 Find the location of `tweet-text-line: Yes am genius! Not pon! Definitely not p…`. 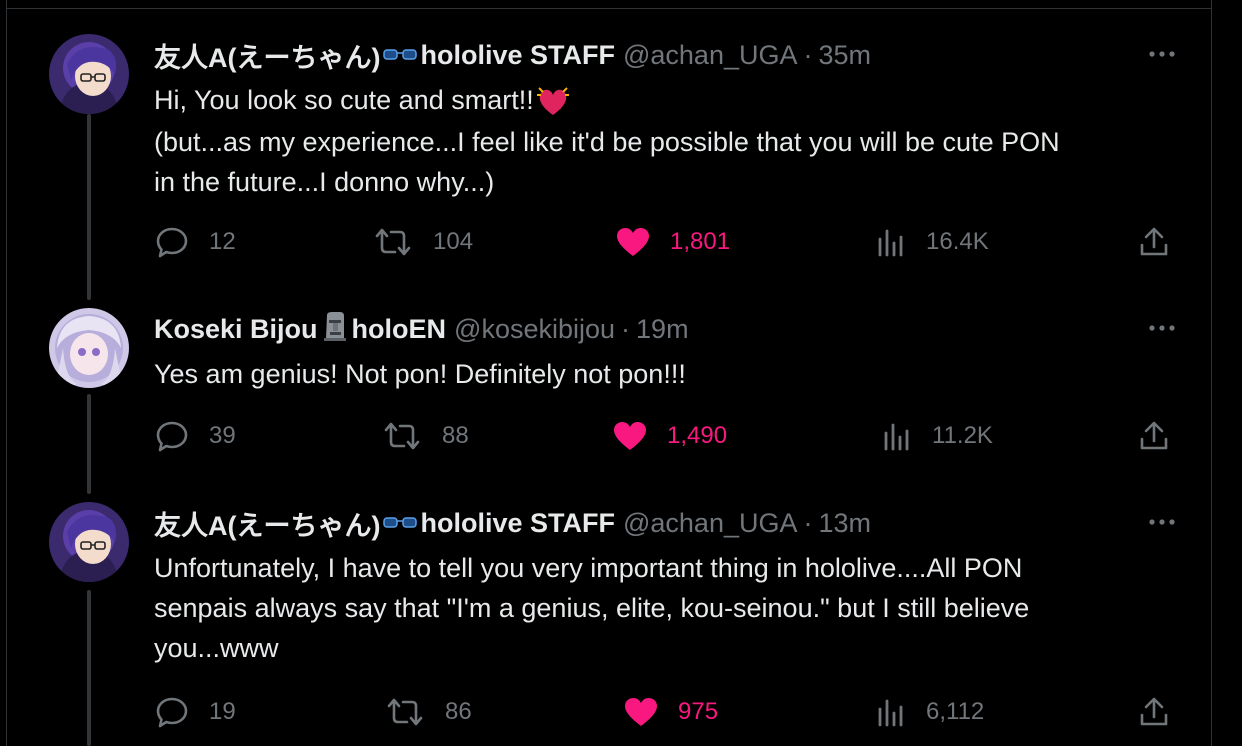

tweet-text-line: Yes am genius! Not pon! Definitely not p… is located at coordinates (420, 374).